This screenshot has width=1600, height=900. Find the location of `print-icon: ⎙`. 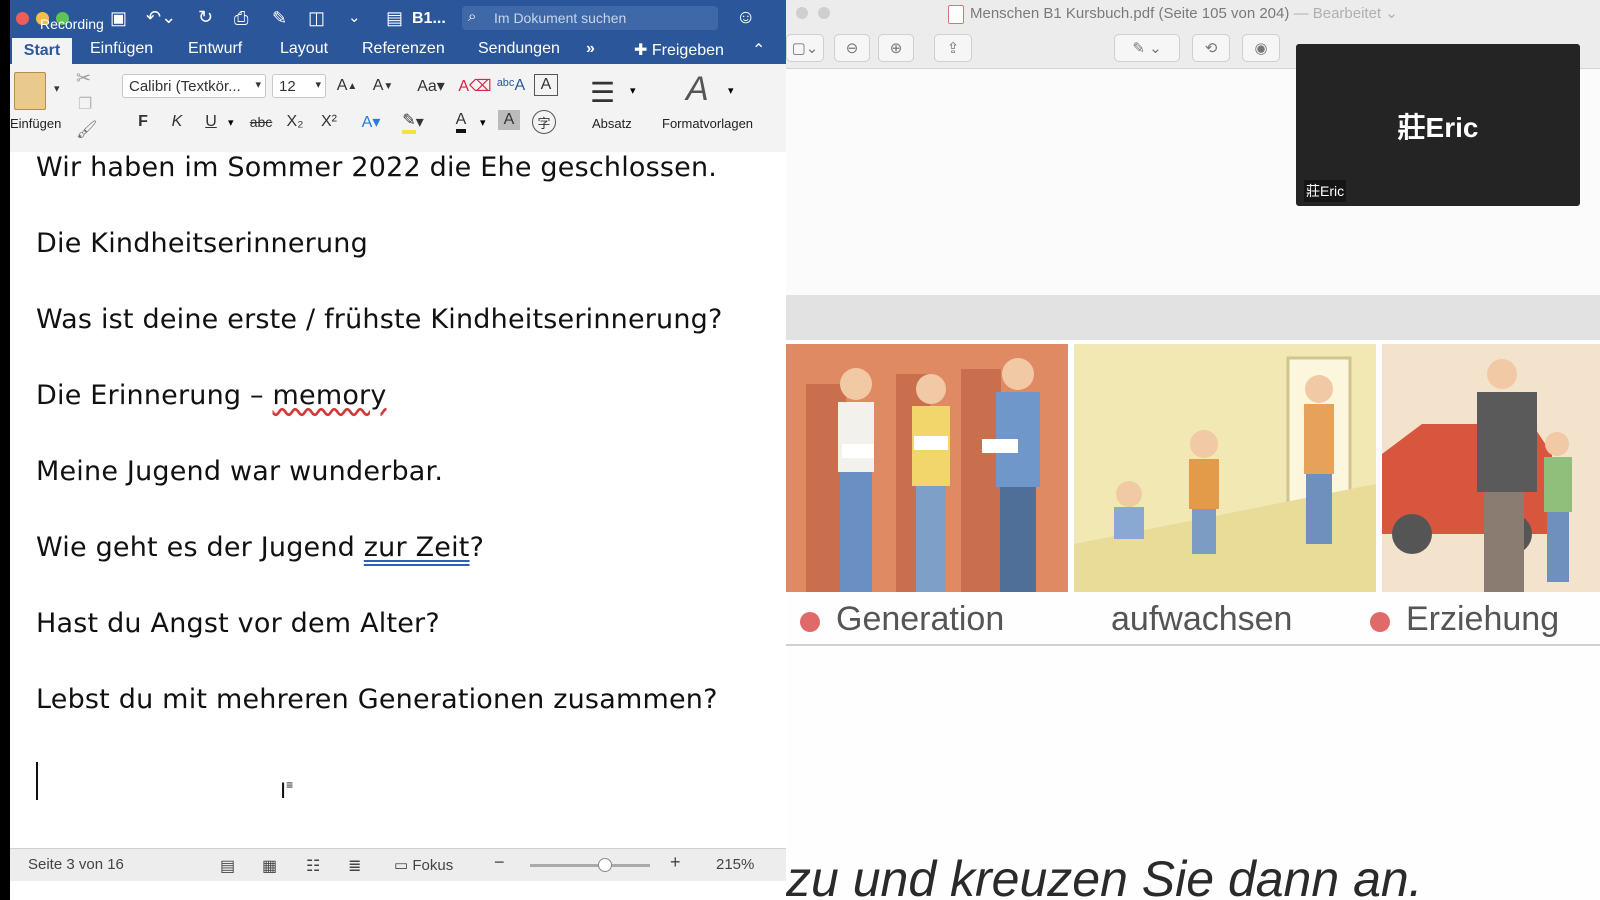

print-icon: ⎙ is located at coordinates (241, 18).